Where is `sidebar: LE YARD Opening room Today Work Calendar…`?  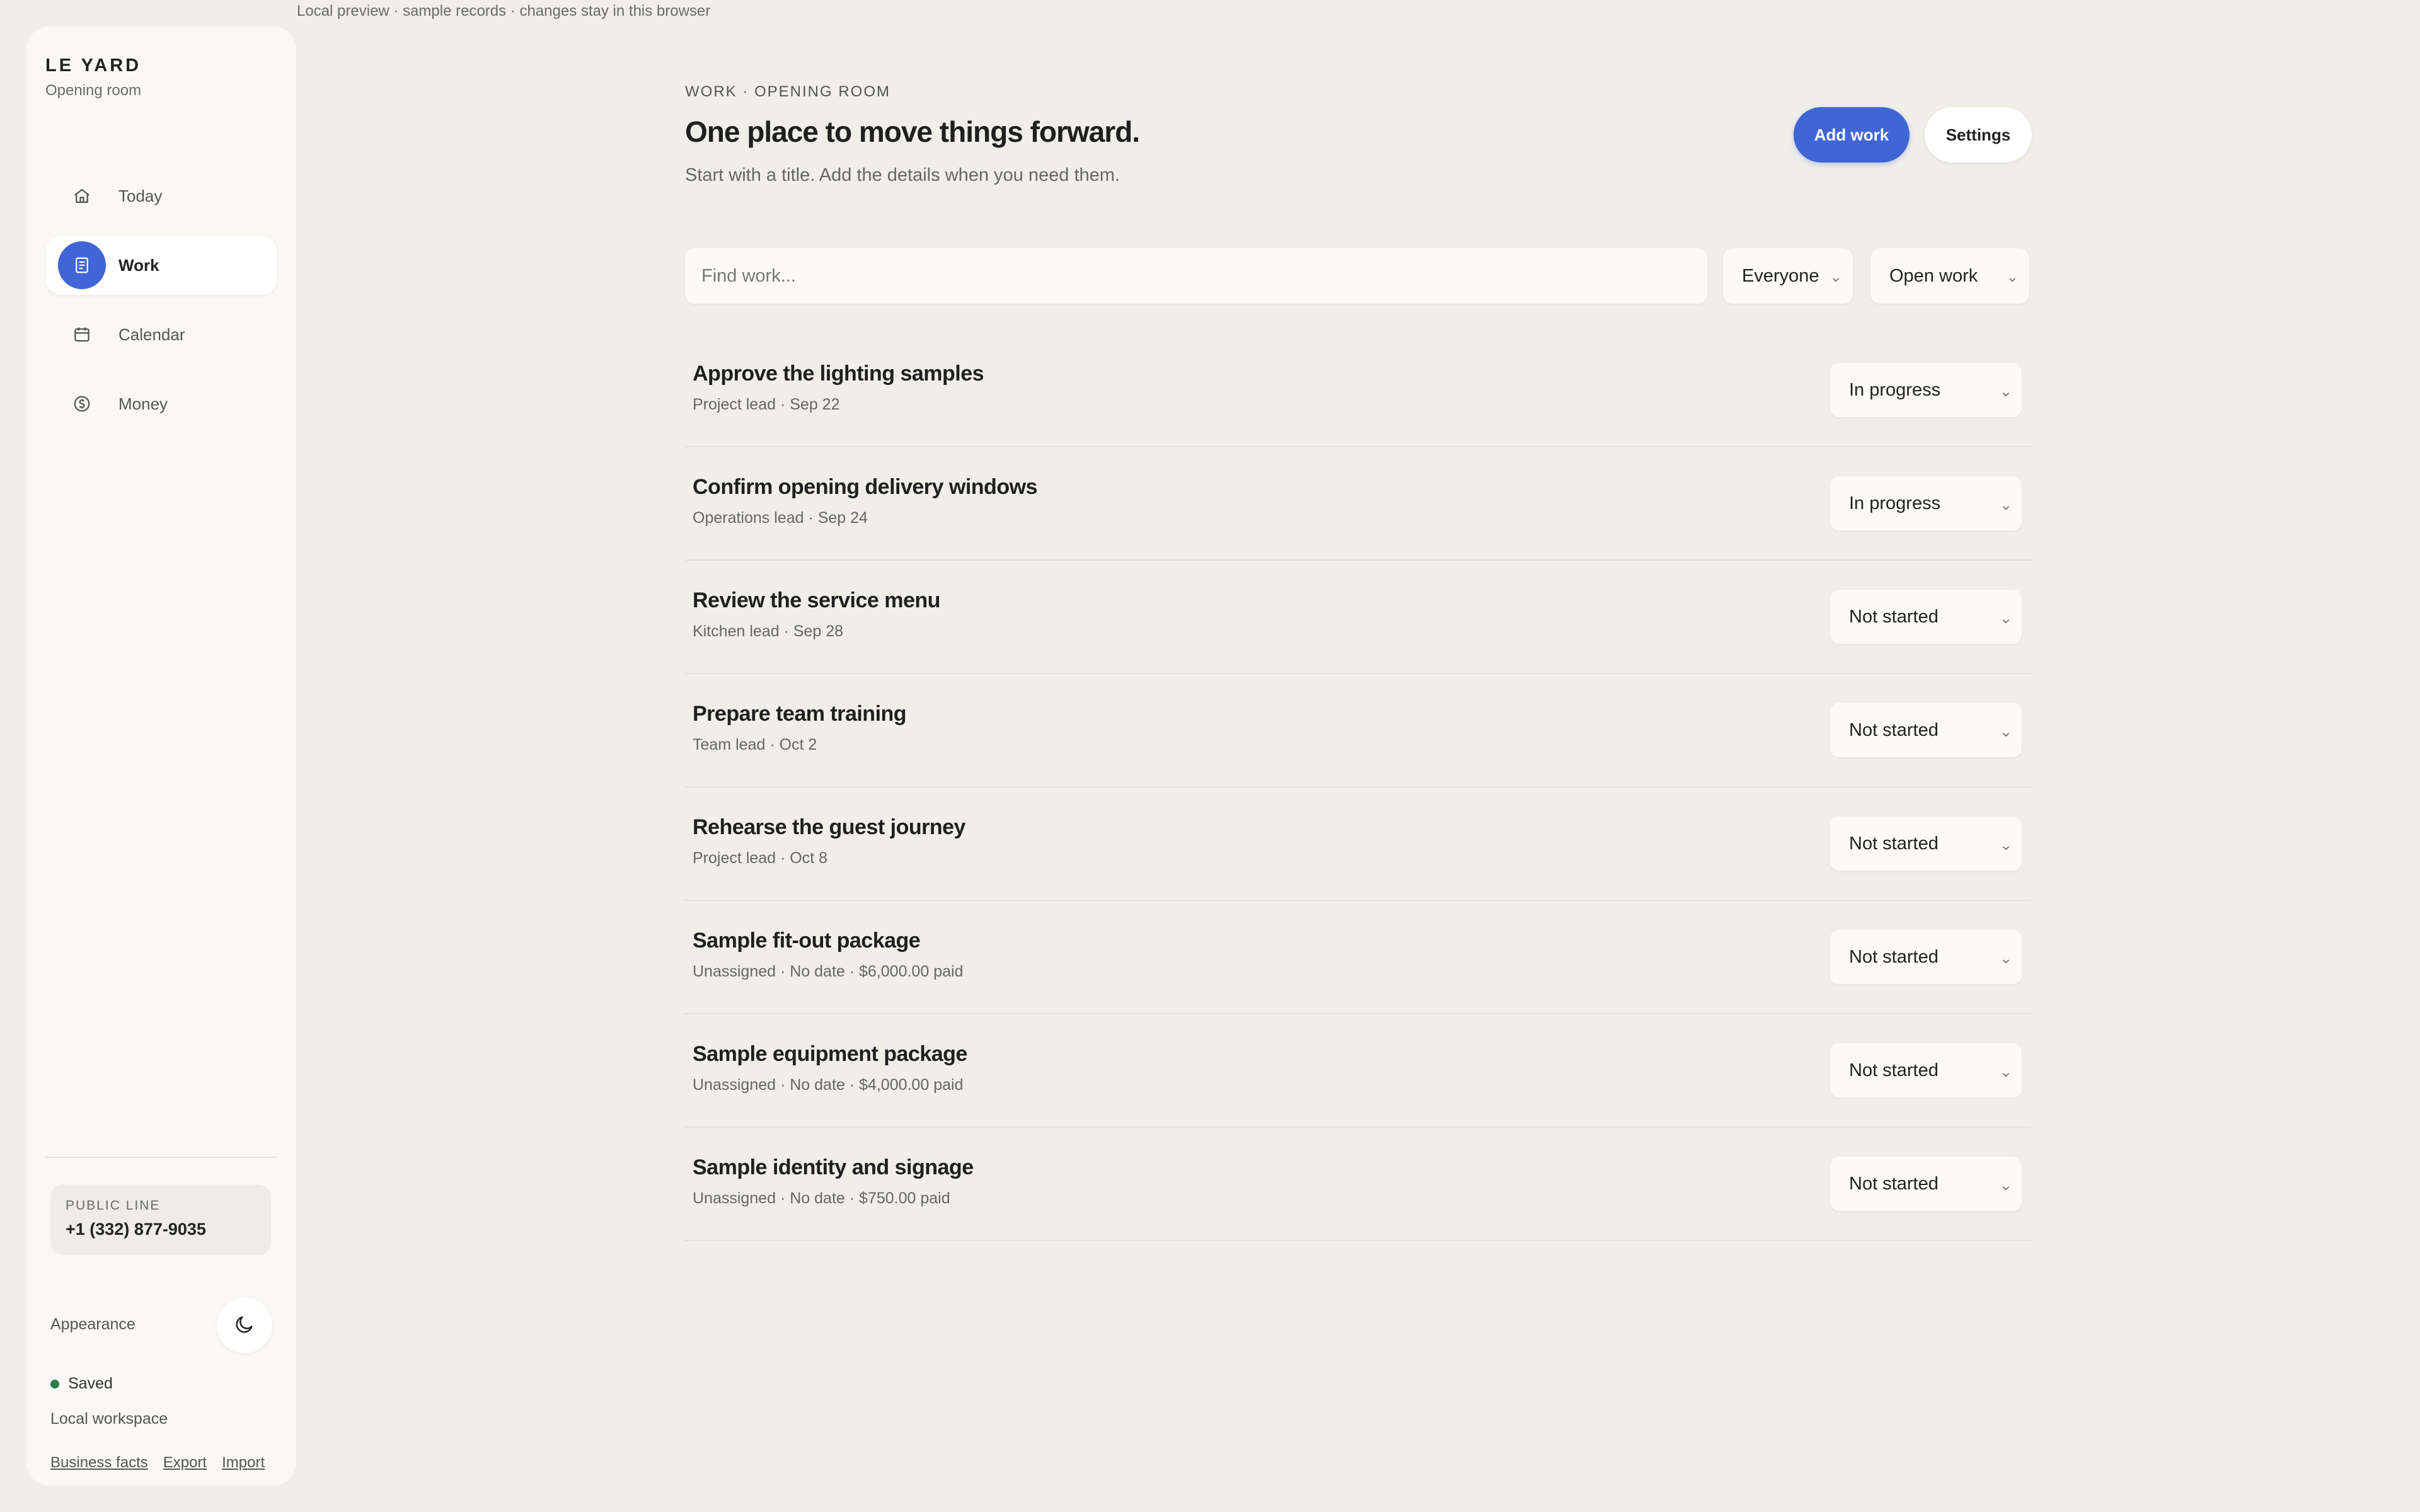 sidebar: LE YARD Opening room Today Work Calendar… is located at coordinates (161, 756).